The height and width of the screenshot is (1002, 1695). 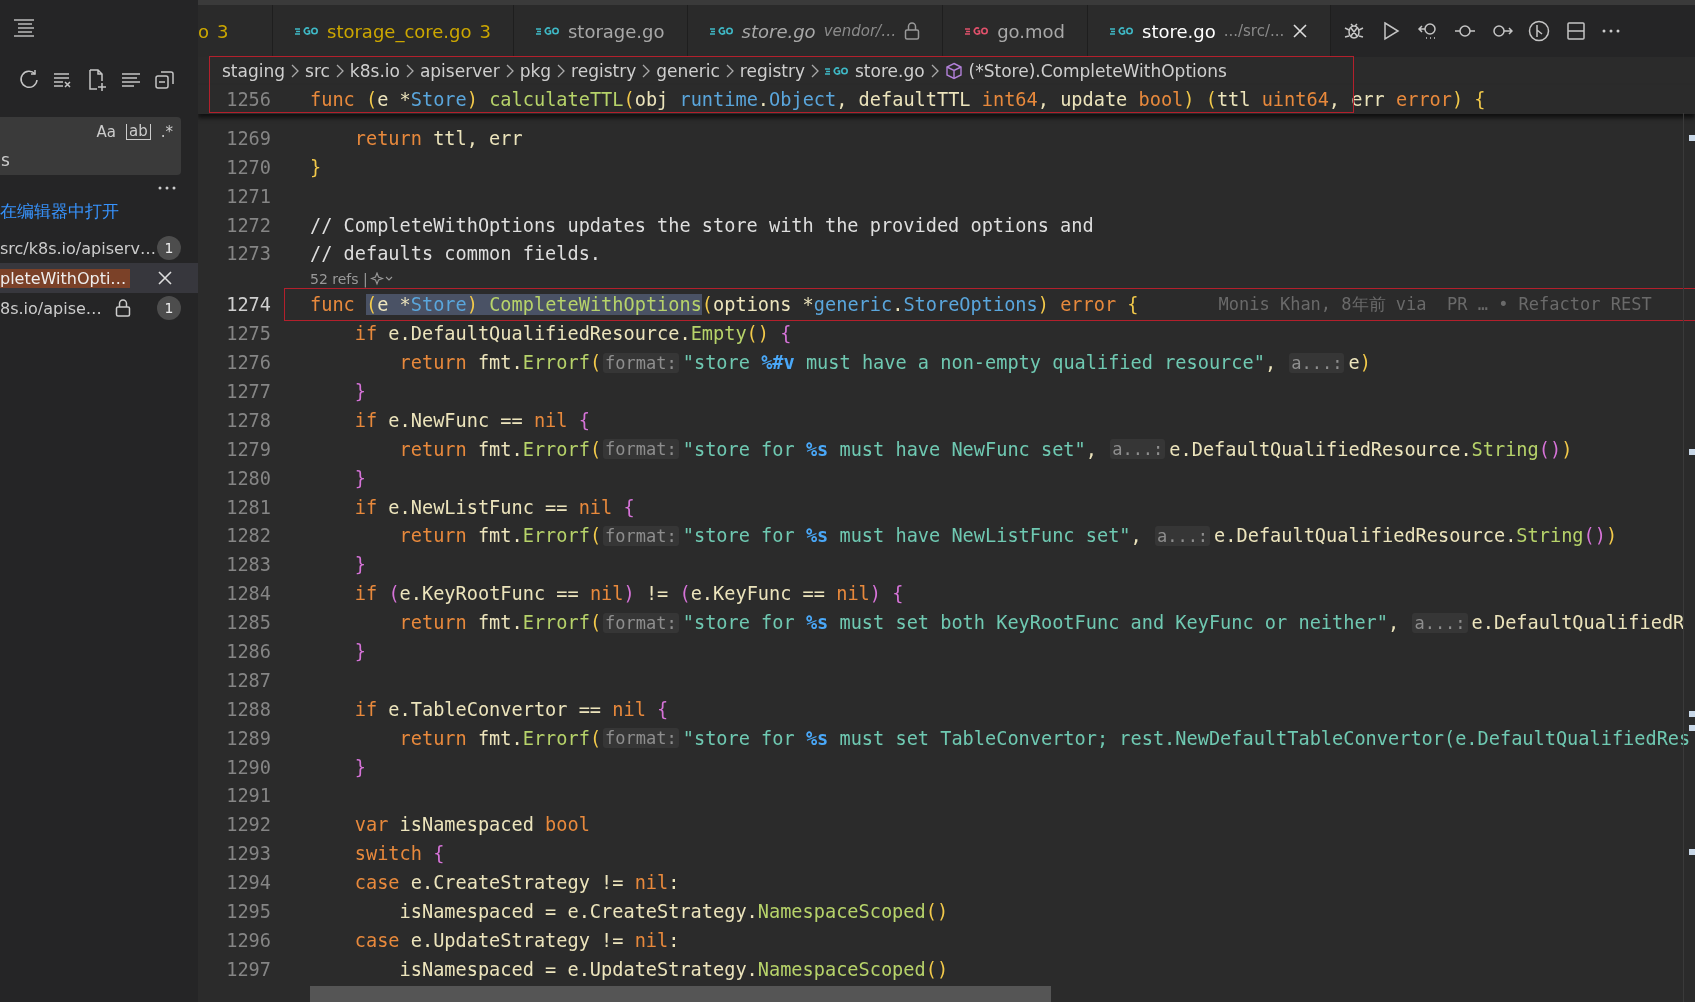 I want to click on line-number: 1295, so click(x=248, y=911).